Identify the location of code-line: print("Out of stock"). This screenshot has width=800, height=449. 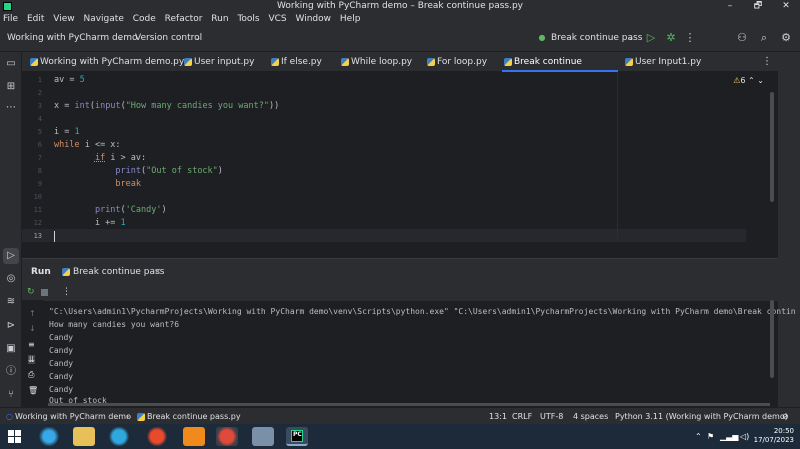
(169, 171).